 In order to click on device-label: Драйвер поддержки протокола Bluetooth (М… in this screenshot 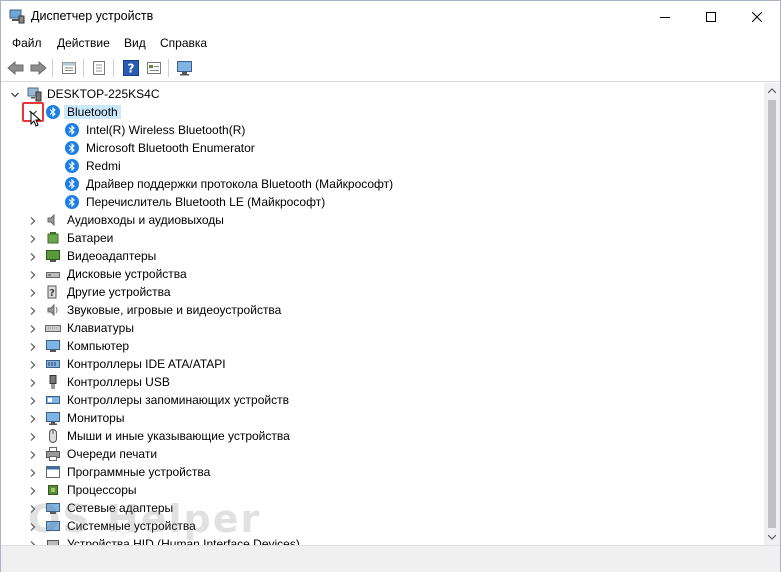, I will do `click(240, 184)`.